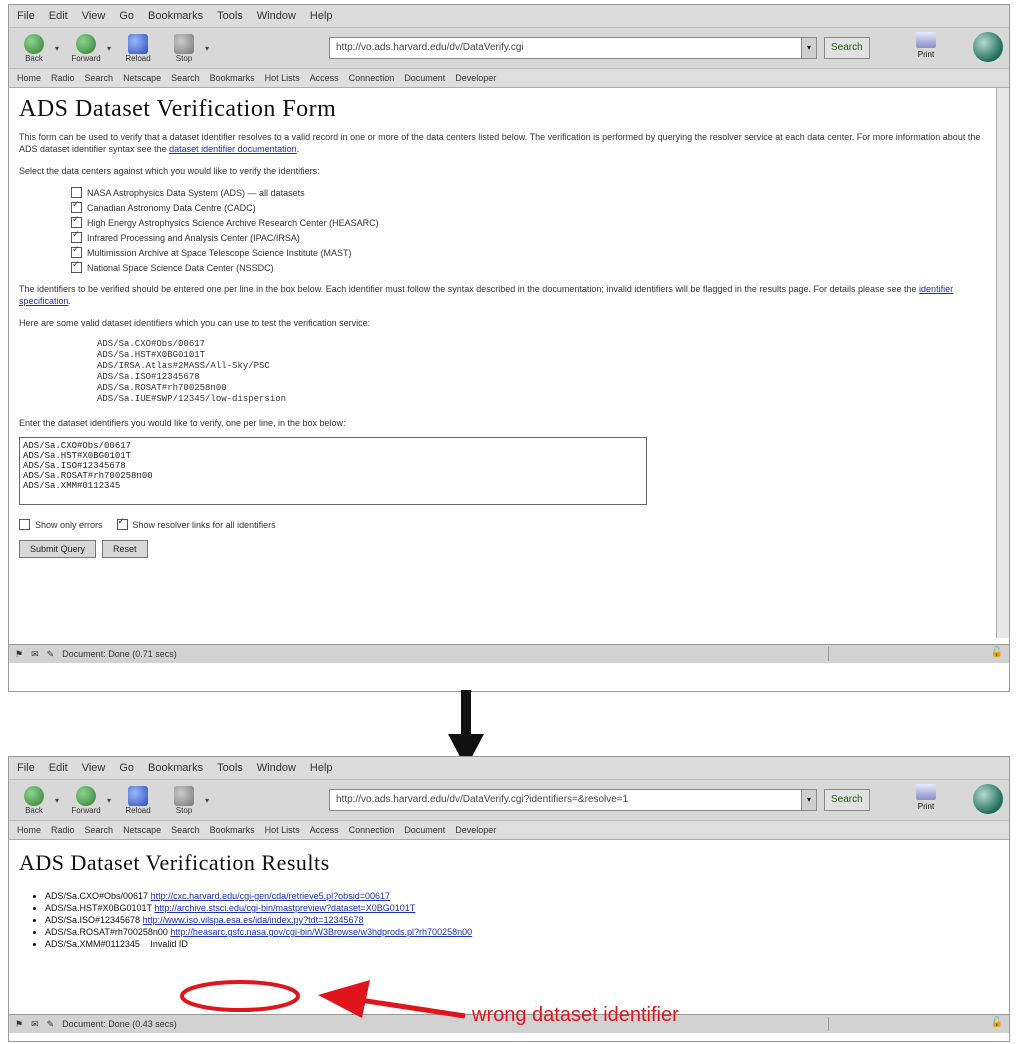 The width and height of the screenshot is (1018, 1044). What do you see at coordinates (196, 524) in the screenshot?
I see `show-links-option: Show resolver links for all identifiers` at bounding box center [196, 524].